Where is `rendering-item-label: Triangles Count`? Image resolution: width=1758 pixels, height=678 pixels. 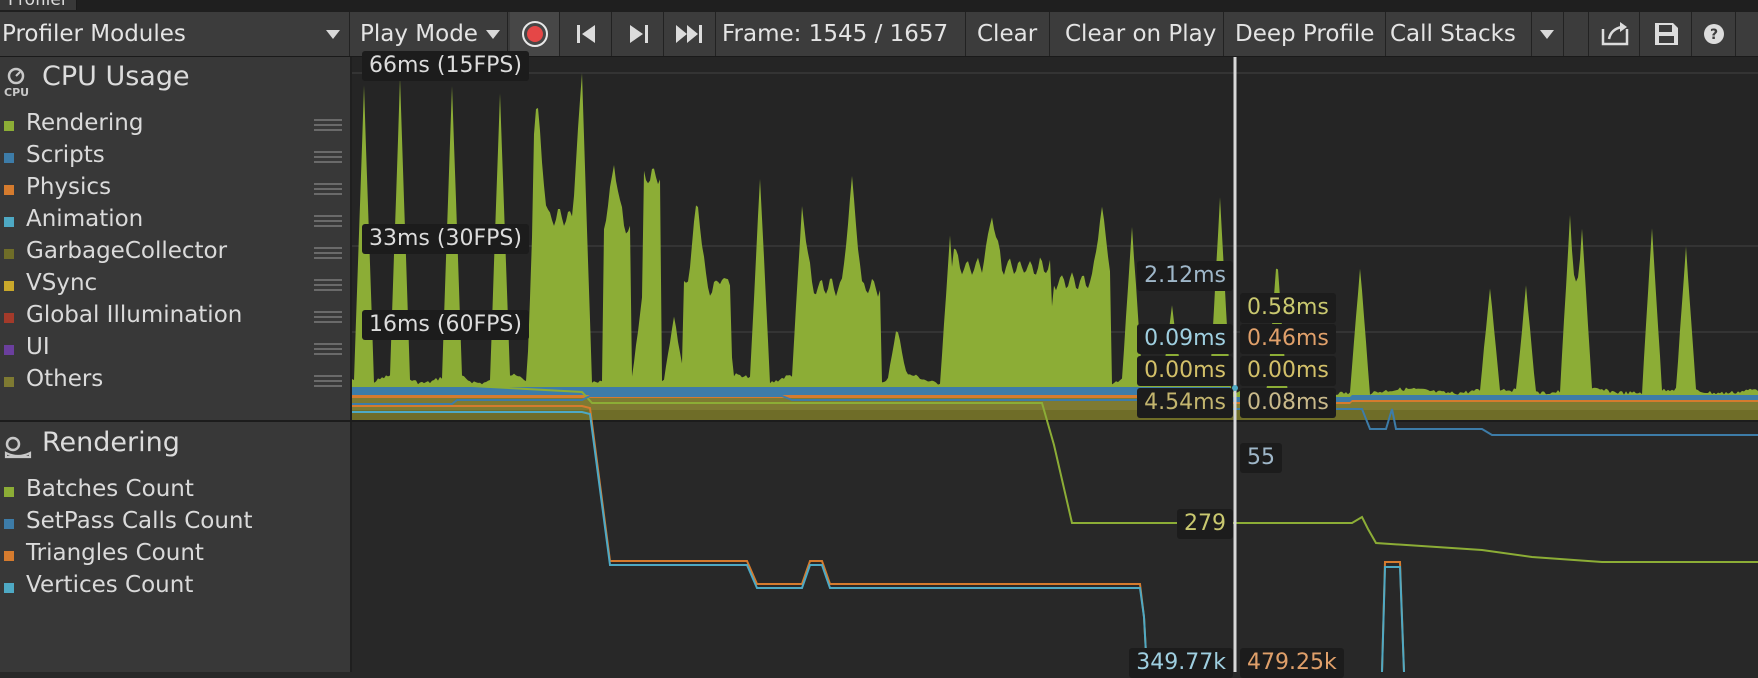
rendering-item-label: Triangles Count is located at coordinates (115, 553).